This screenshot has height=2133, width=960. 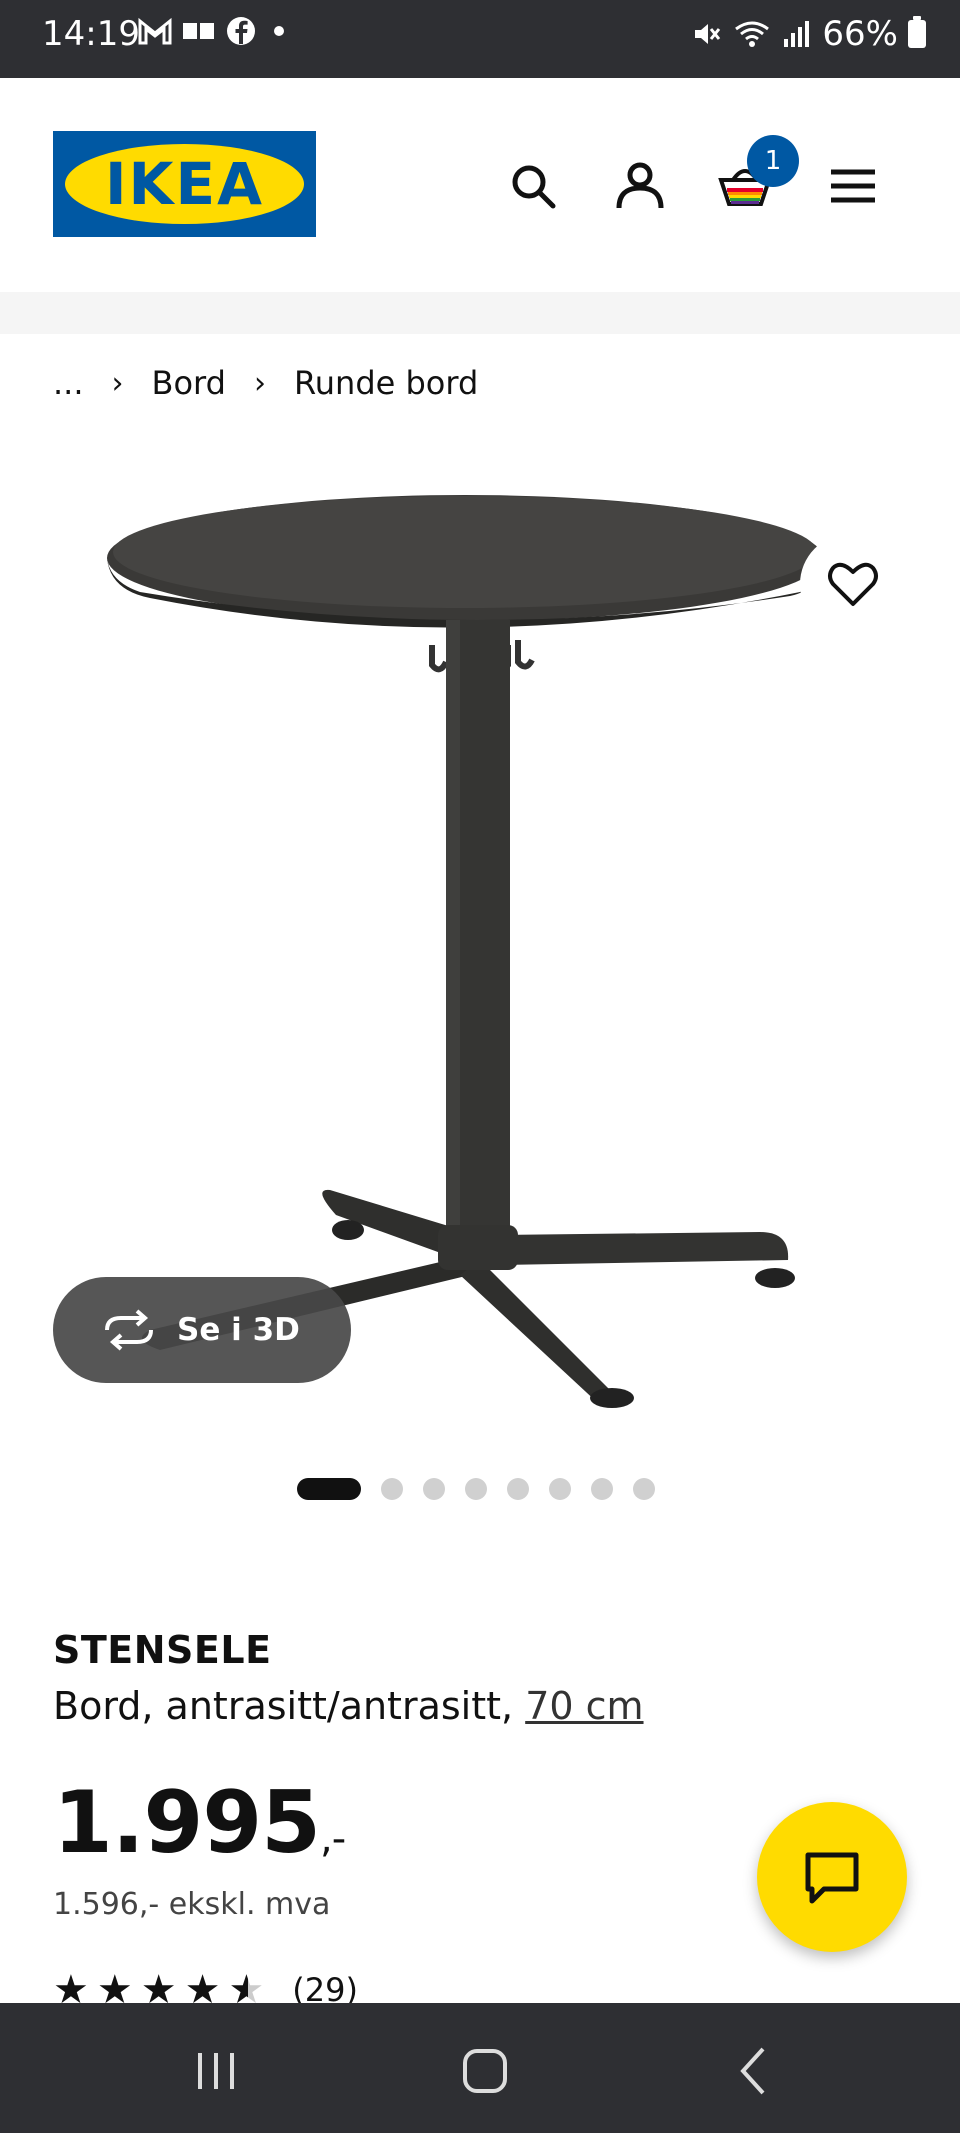 I want to click on product-description: Bord, antrasitt/antrasitt, 70 cm, so click(x=348, y=1706).